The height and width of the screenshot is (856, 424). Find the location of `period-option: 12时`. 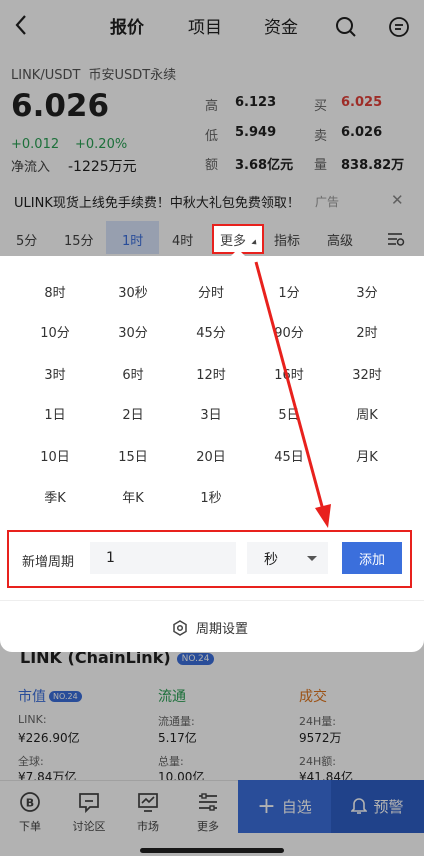

period-option: 12时 is located at coordinates (211, 373).